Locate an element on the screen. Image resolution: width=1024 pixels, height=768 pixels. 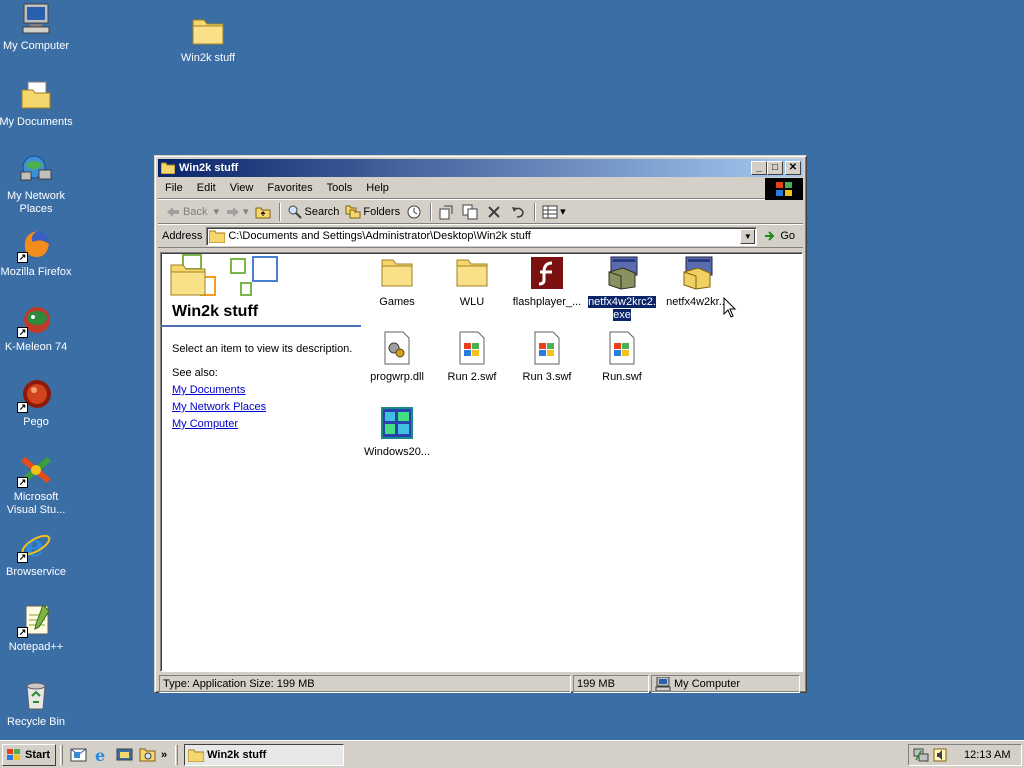
delete-icon is located at coordinates (494, 212).